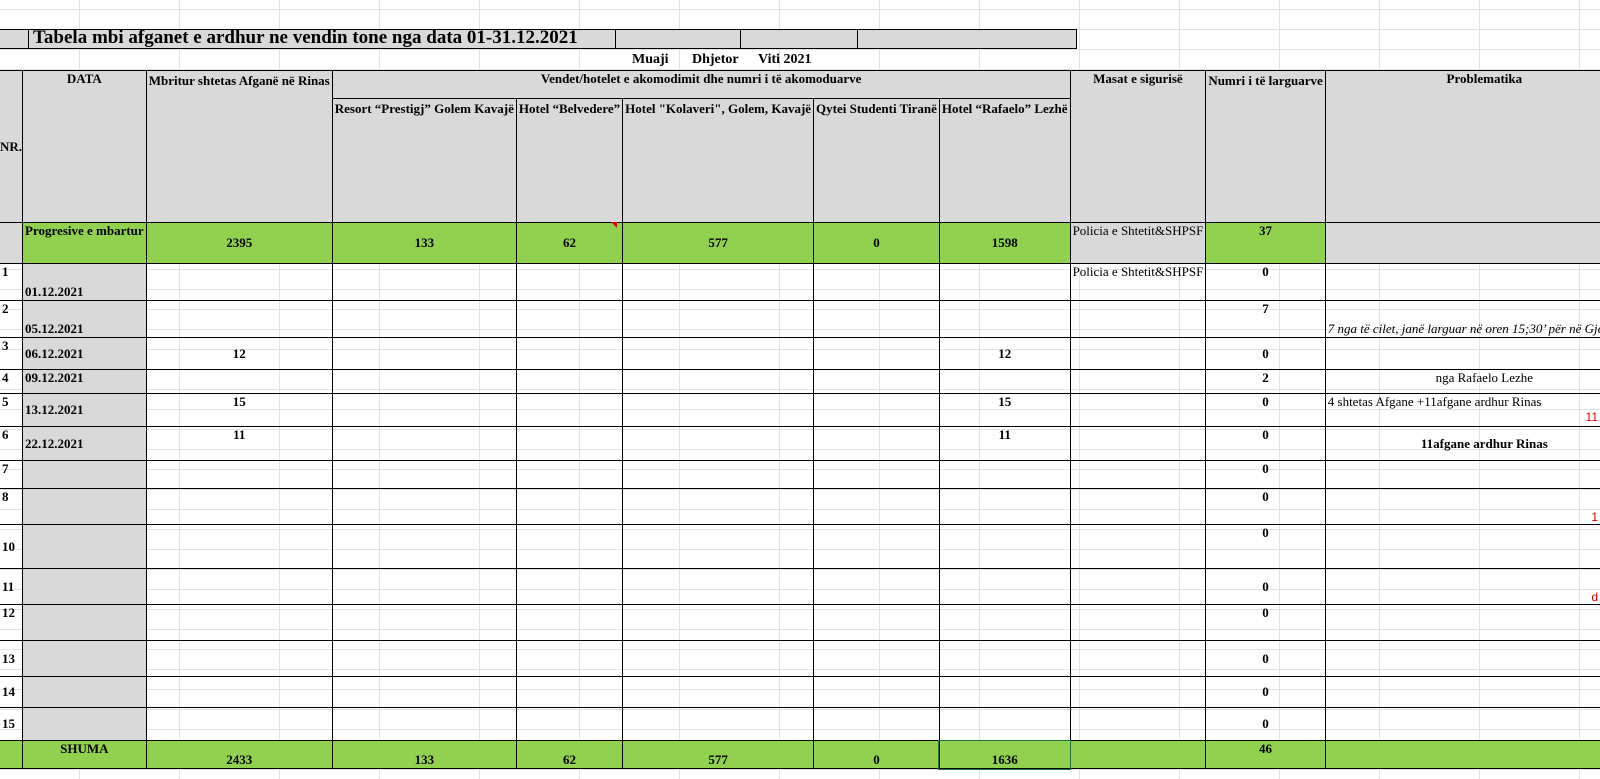  Describe the element at coordinates (1004, 160) in the screenshot. I see `header-venue-rafaelo: Hotel “Rafaelo” Lezhë` at that location.